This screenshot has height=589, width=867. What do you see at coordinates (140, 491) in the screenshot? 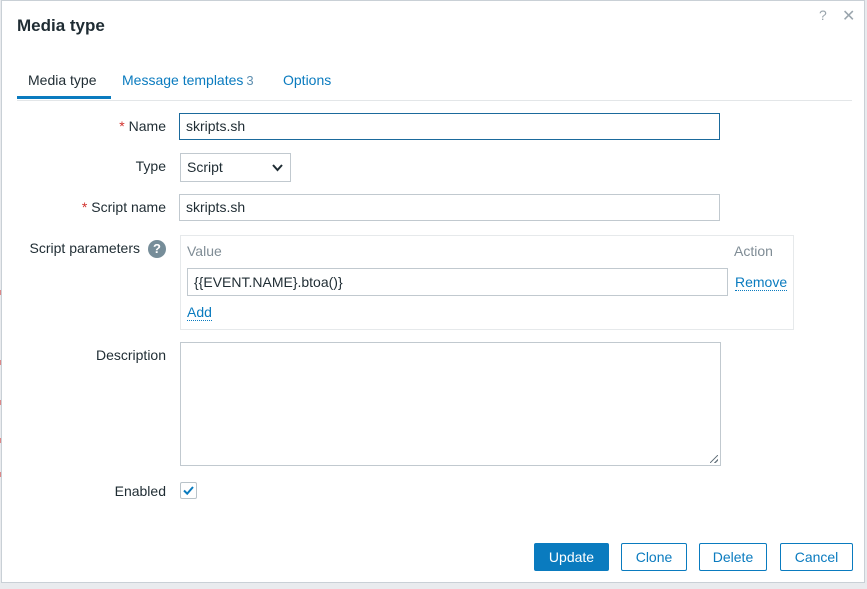
I see `enabled-label: Enabled` at bounding box center [140, 491].